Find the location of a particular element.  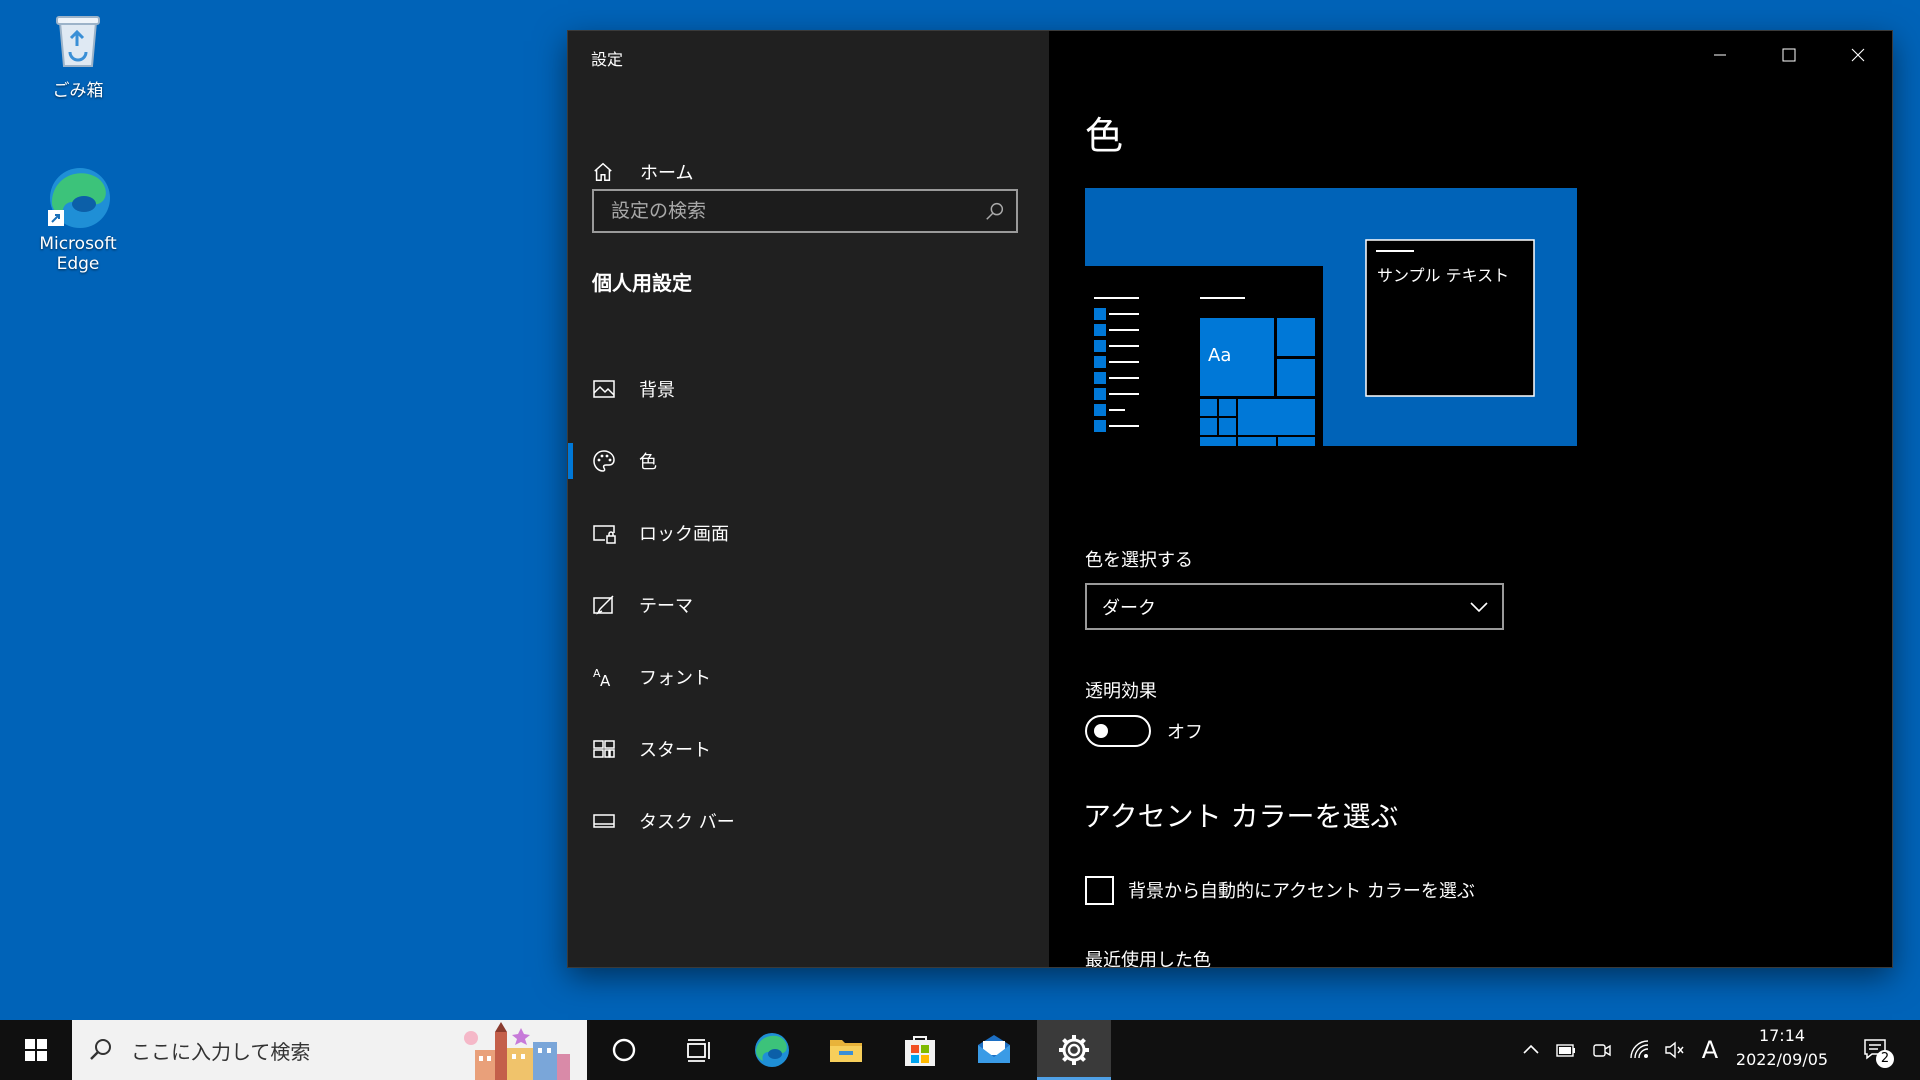

settings-search-input is located at coordinates (789, 211).